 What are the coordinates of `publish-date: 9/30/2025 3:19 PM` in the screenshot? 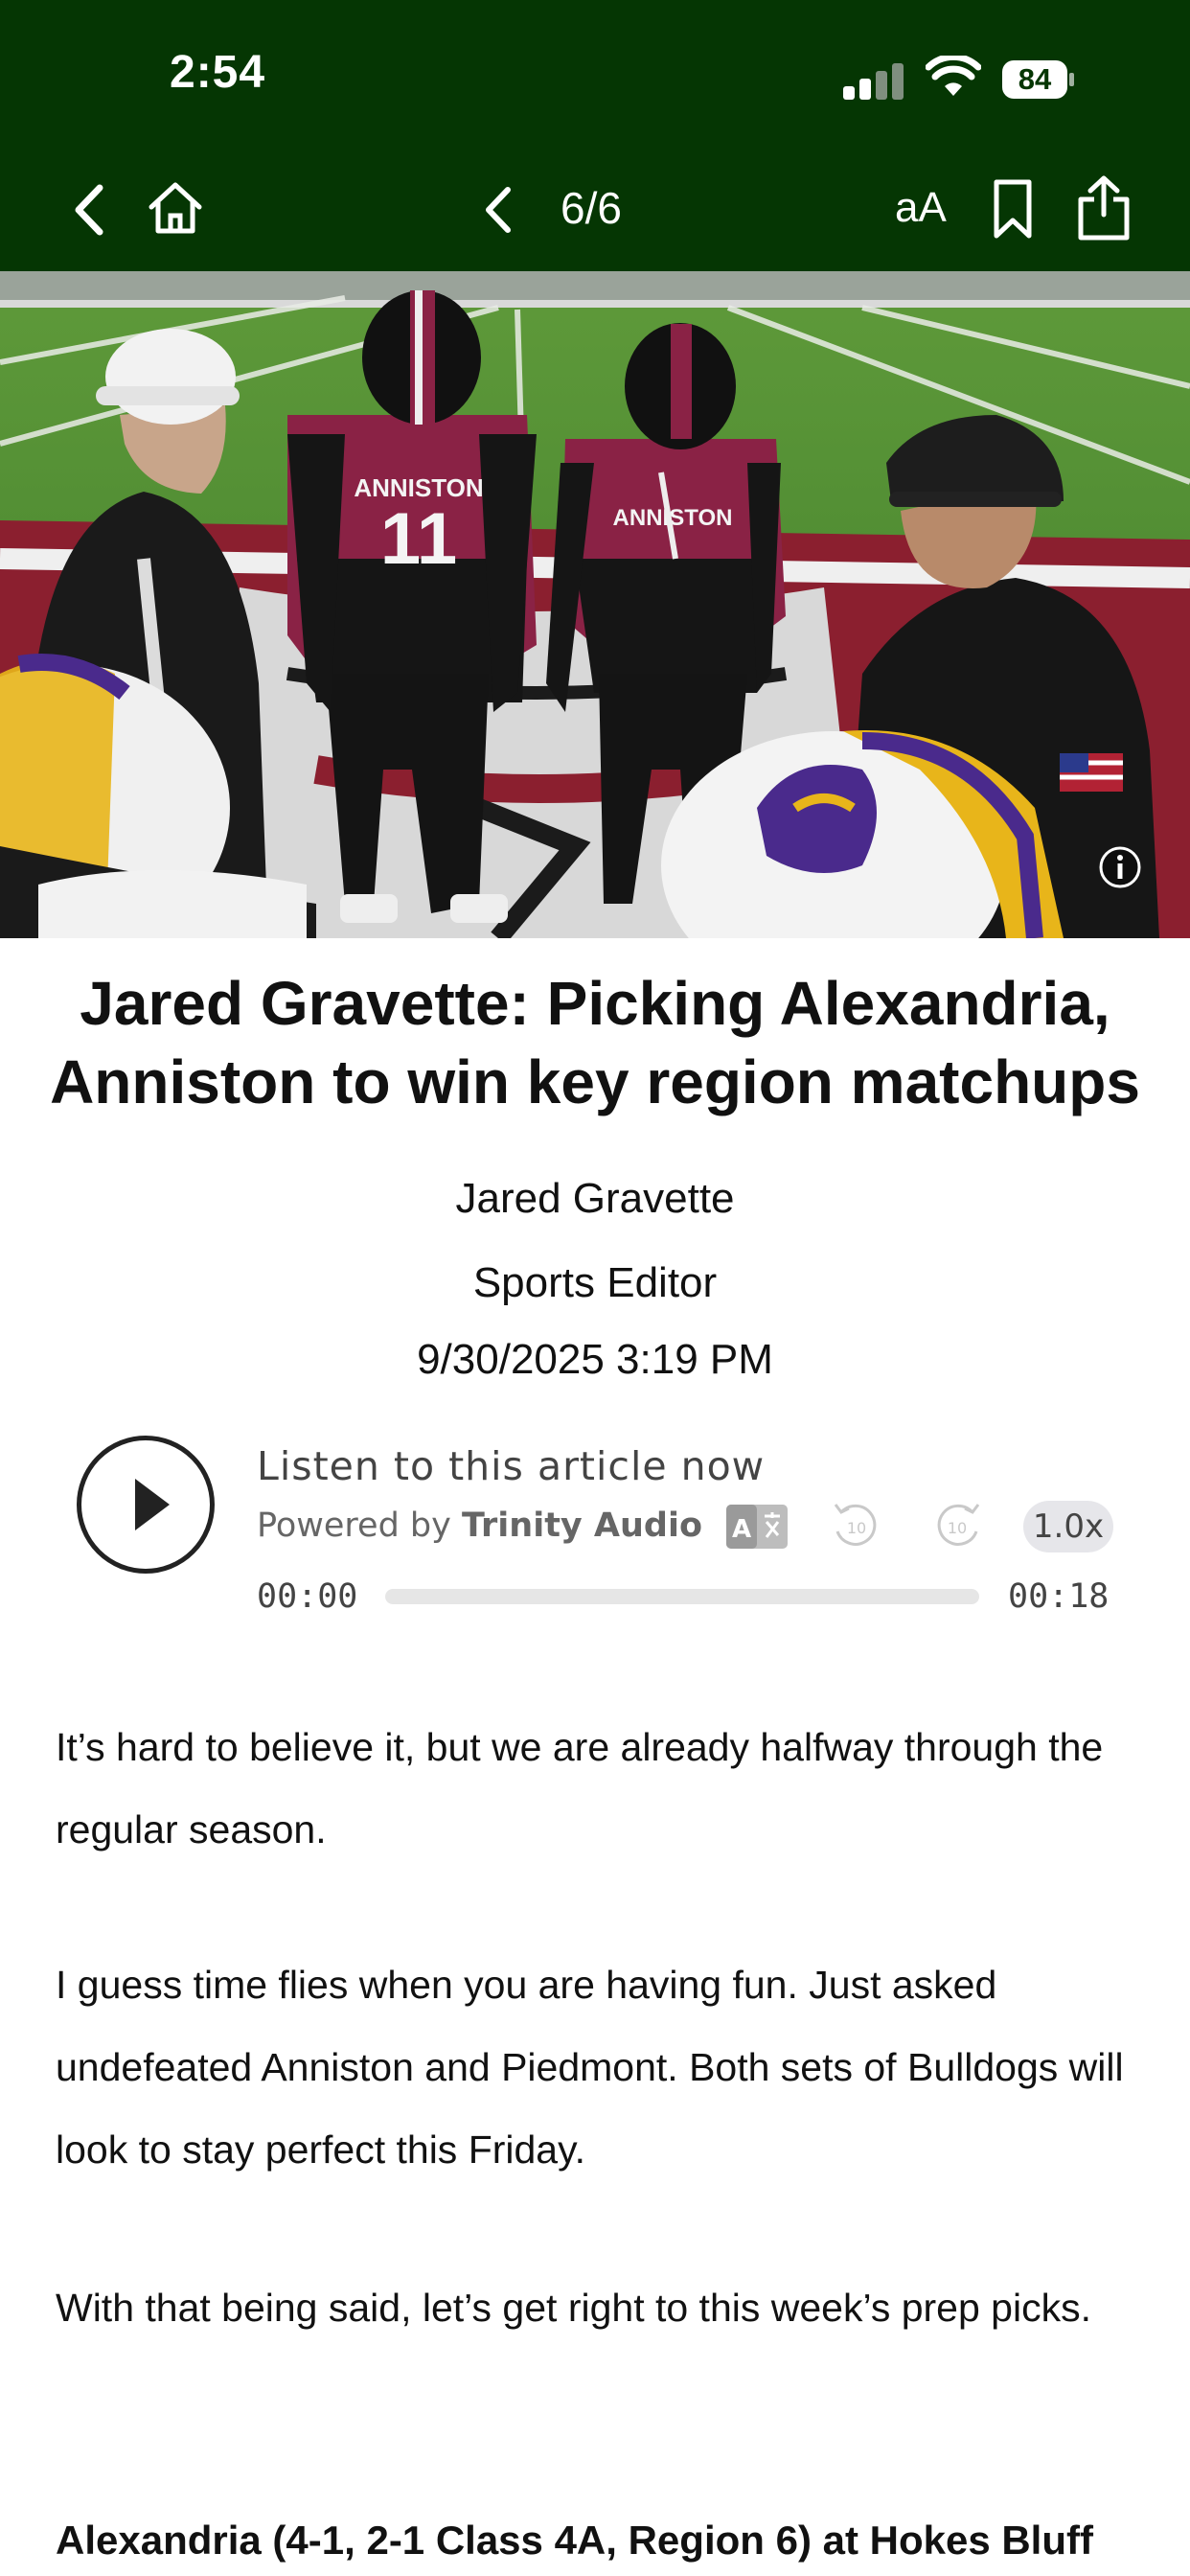 It's located at (595, 1359).